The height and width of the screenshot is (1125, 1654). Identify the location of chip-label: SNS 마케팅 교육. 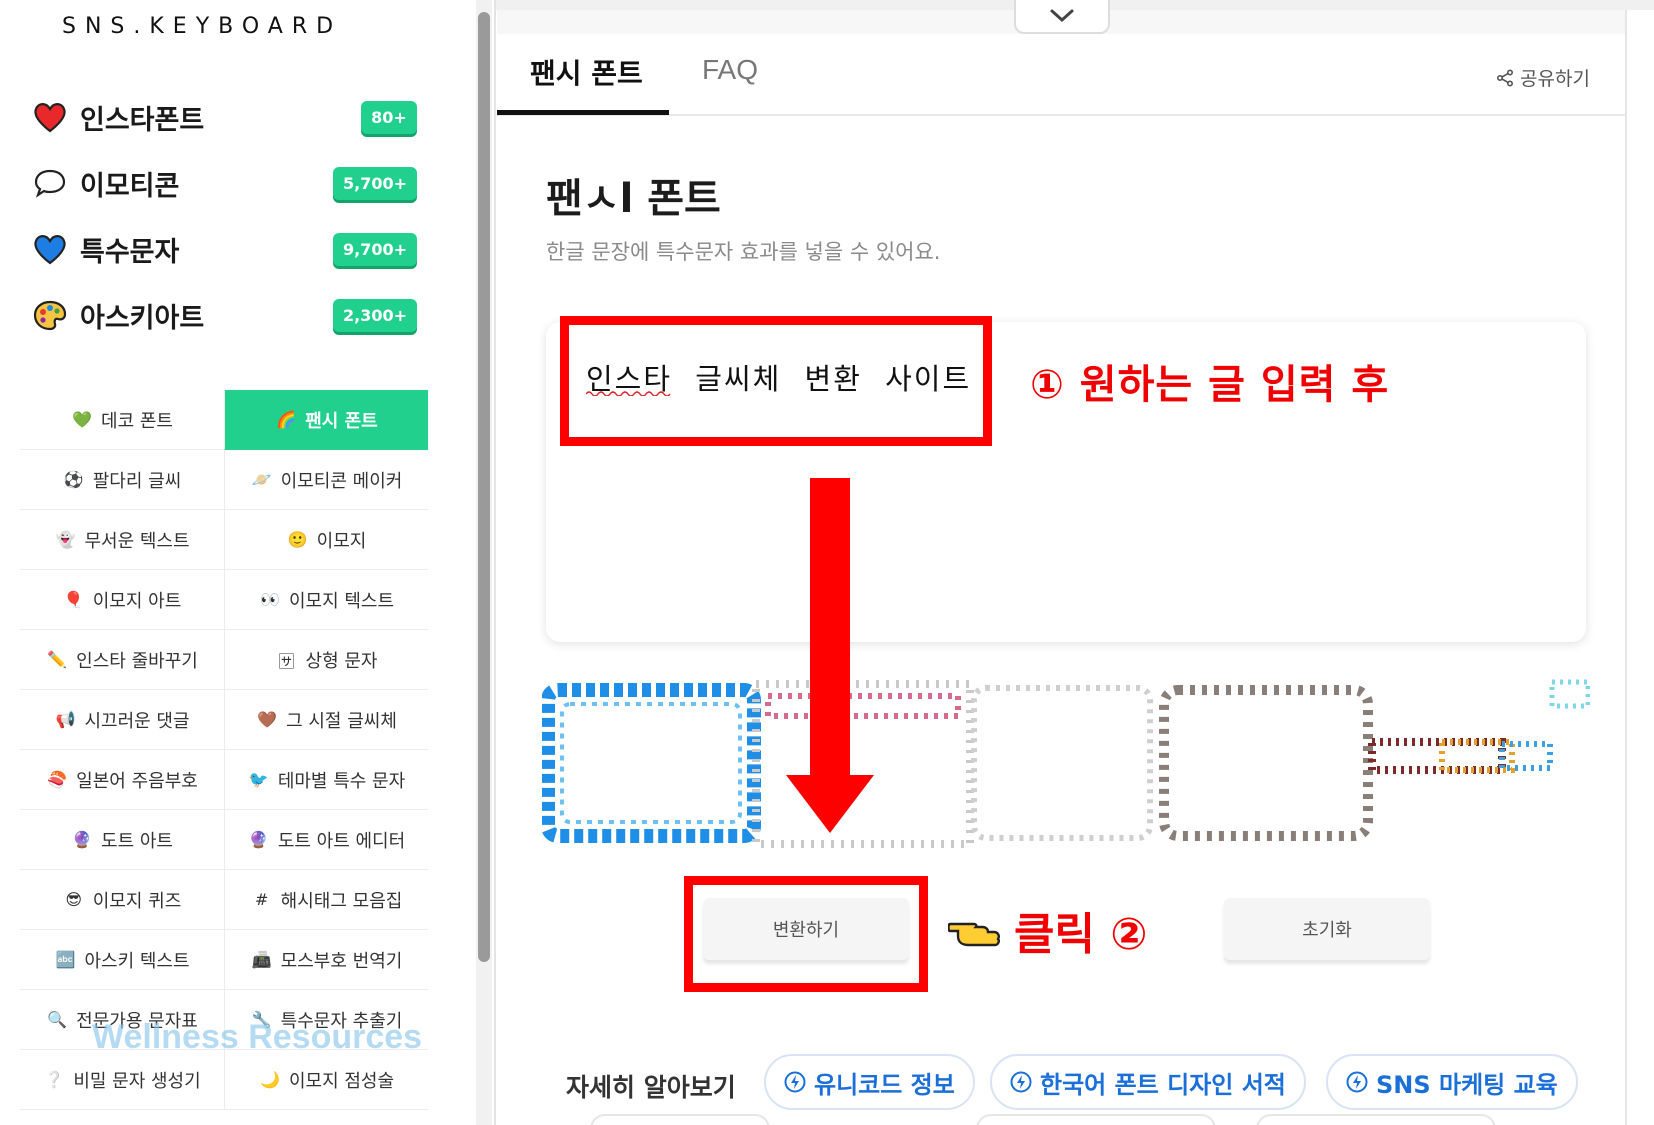
(1467, 1084).